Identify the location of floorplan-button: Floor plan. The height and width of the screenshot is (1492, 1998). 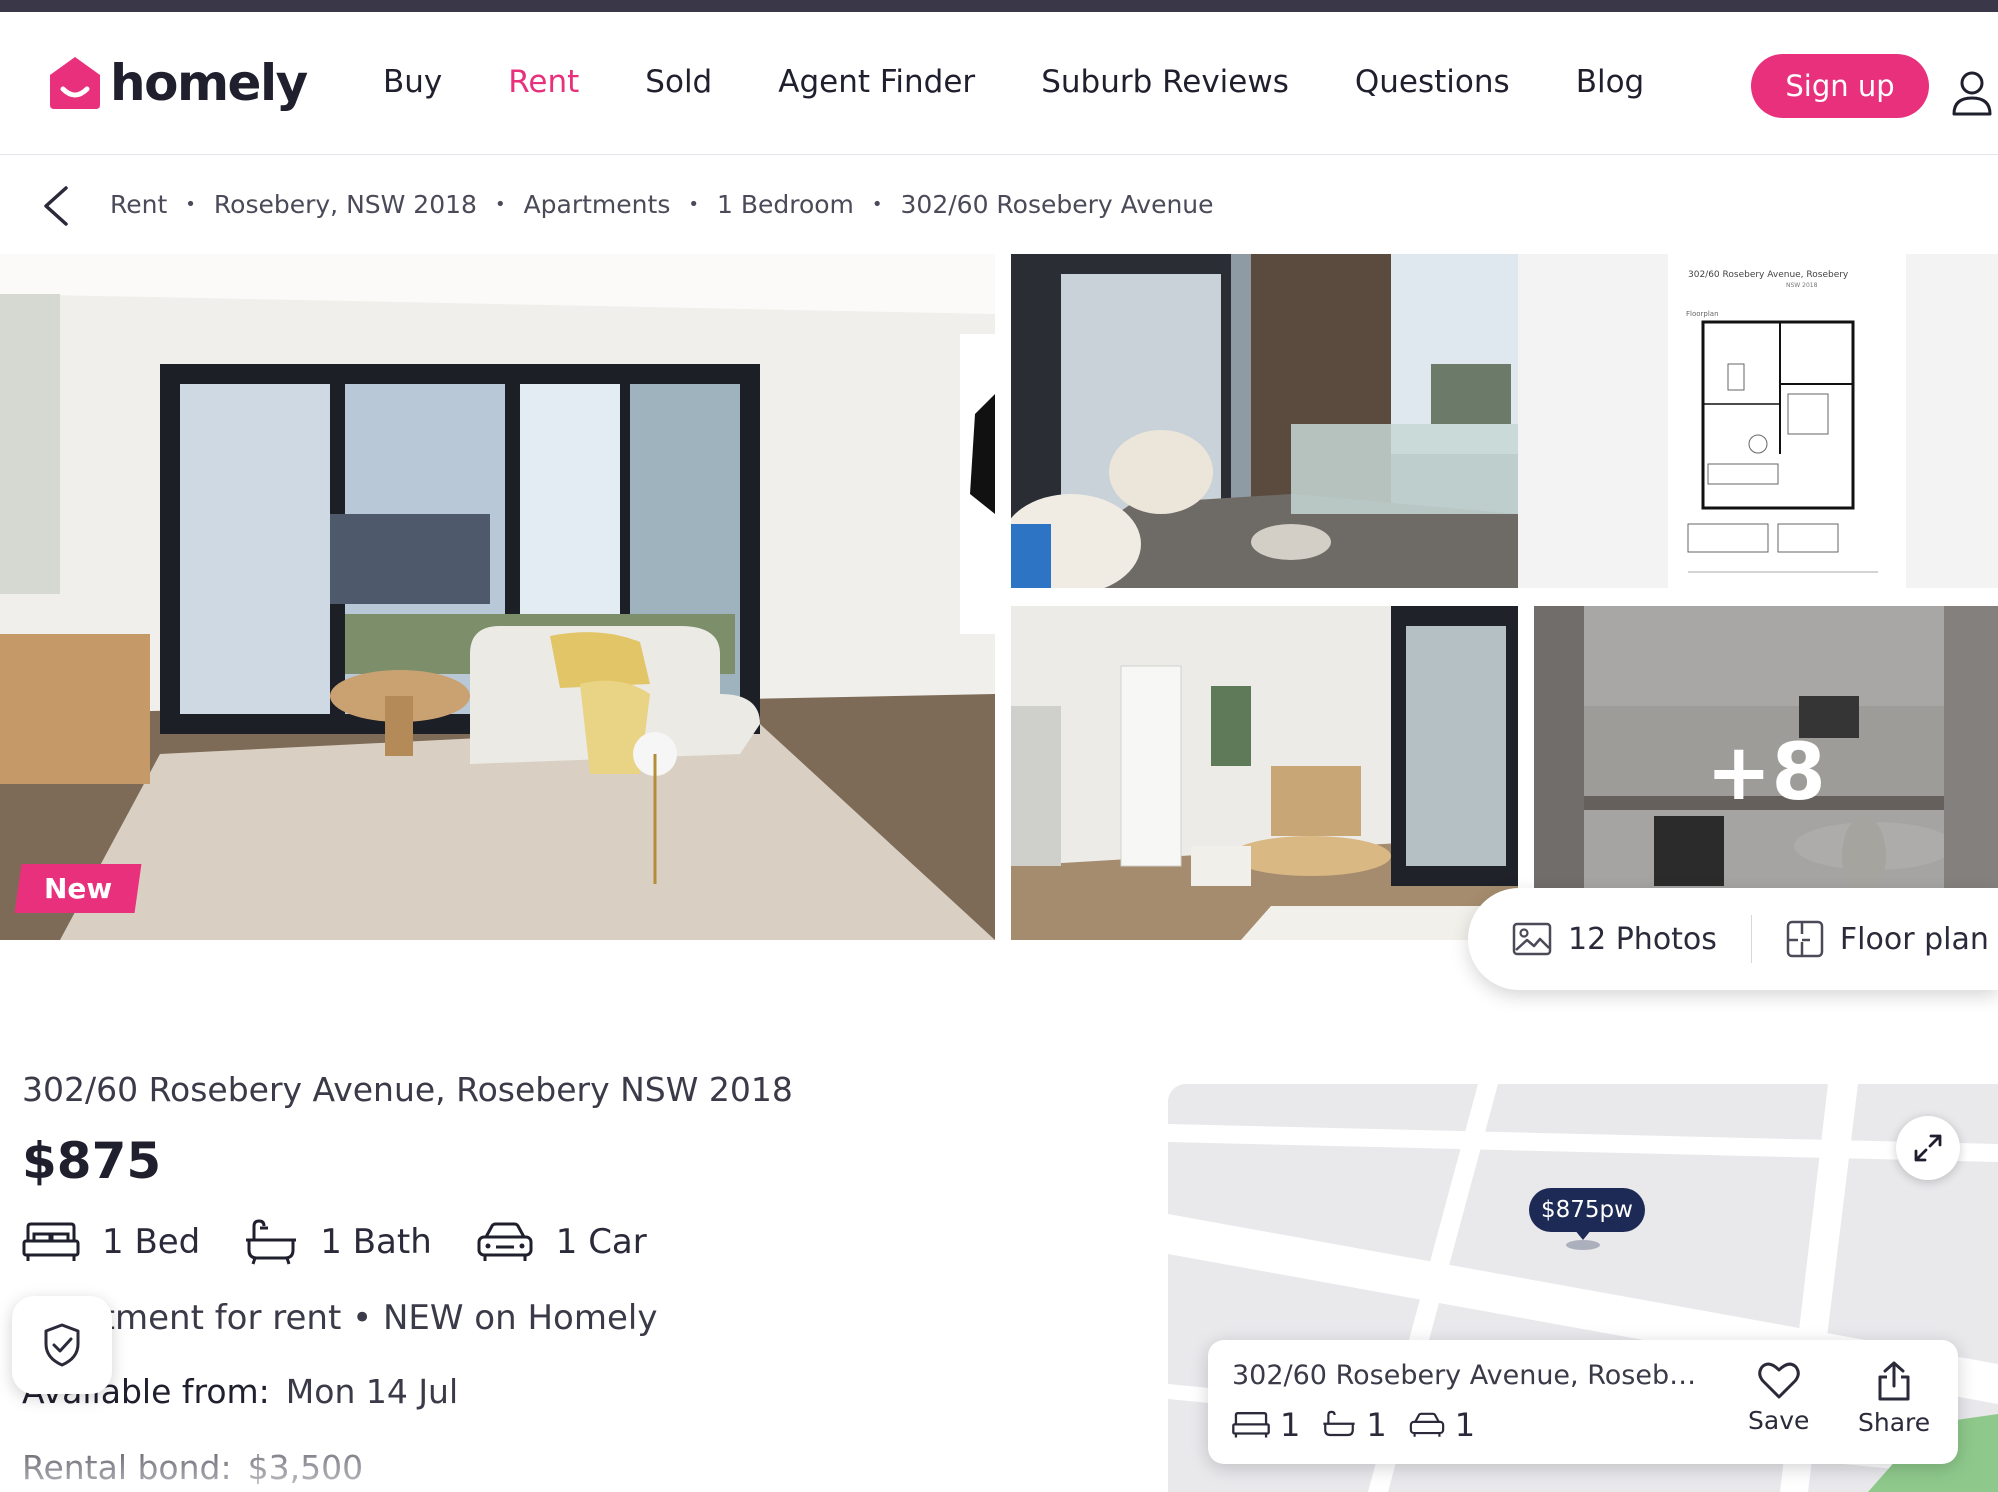
(1887, 939).